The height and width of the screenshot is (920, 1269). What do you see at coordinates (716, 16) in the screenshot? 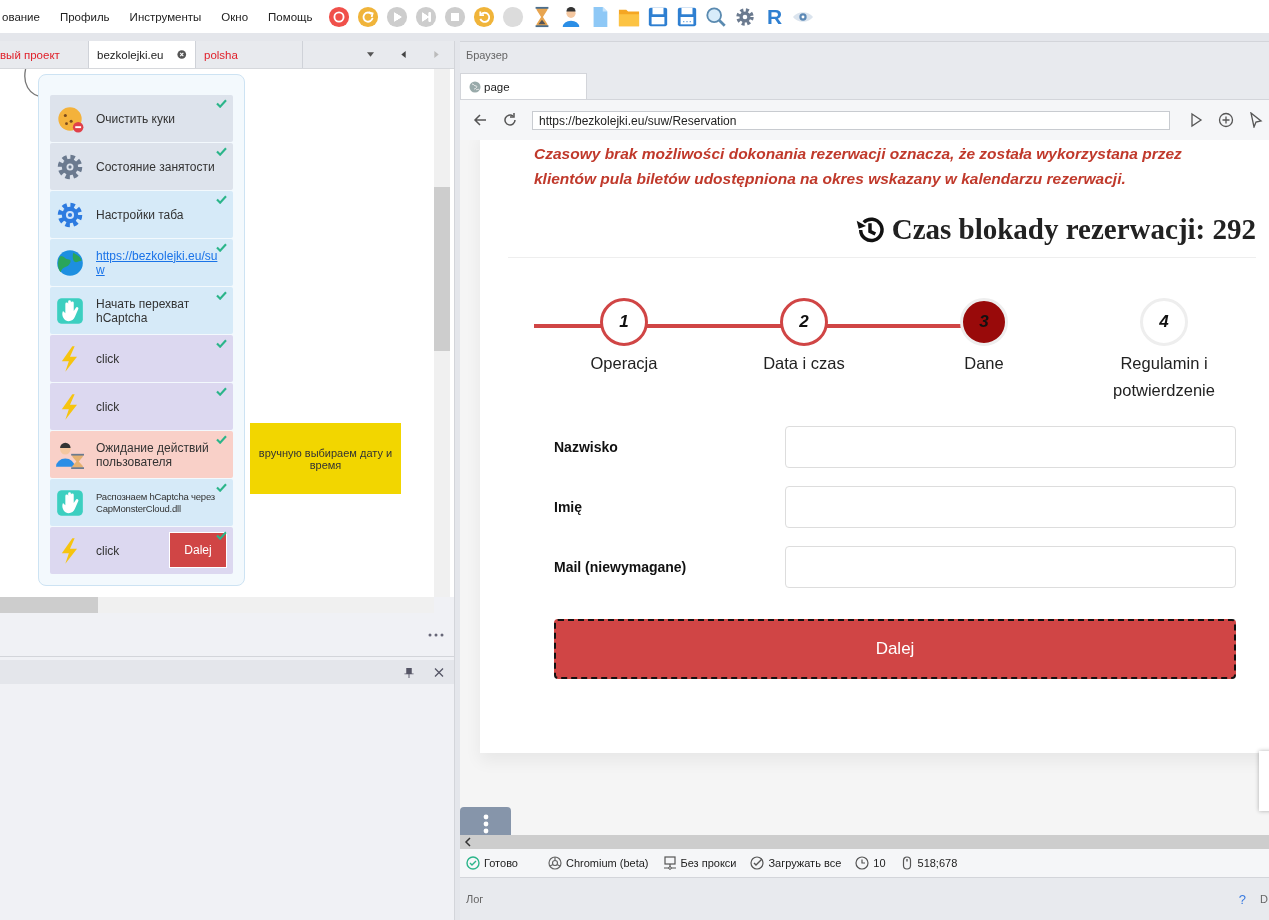
I see `search-icon` at bounding box center [716, 16].